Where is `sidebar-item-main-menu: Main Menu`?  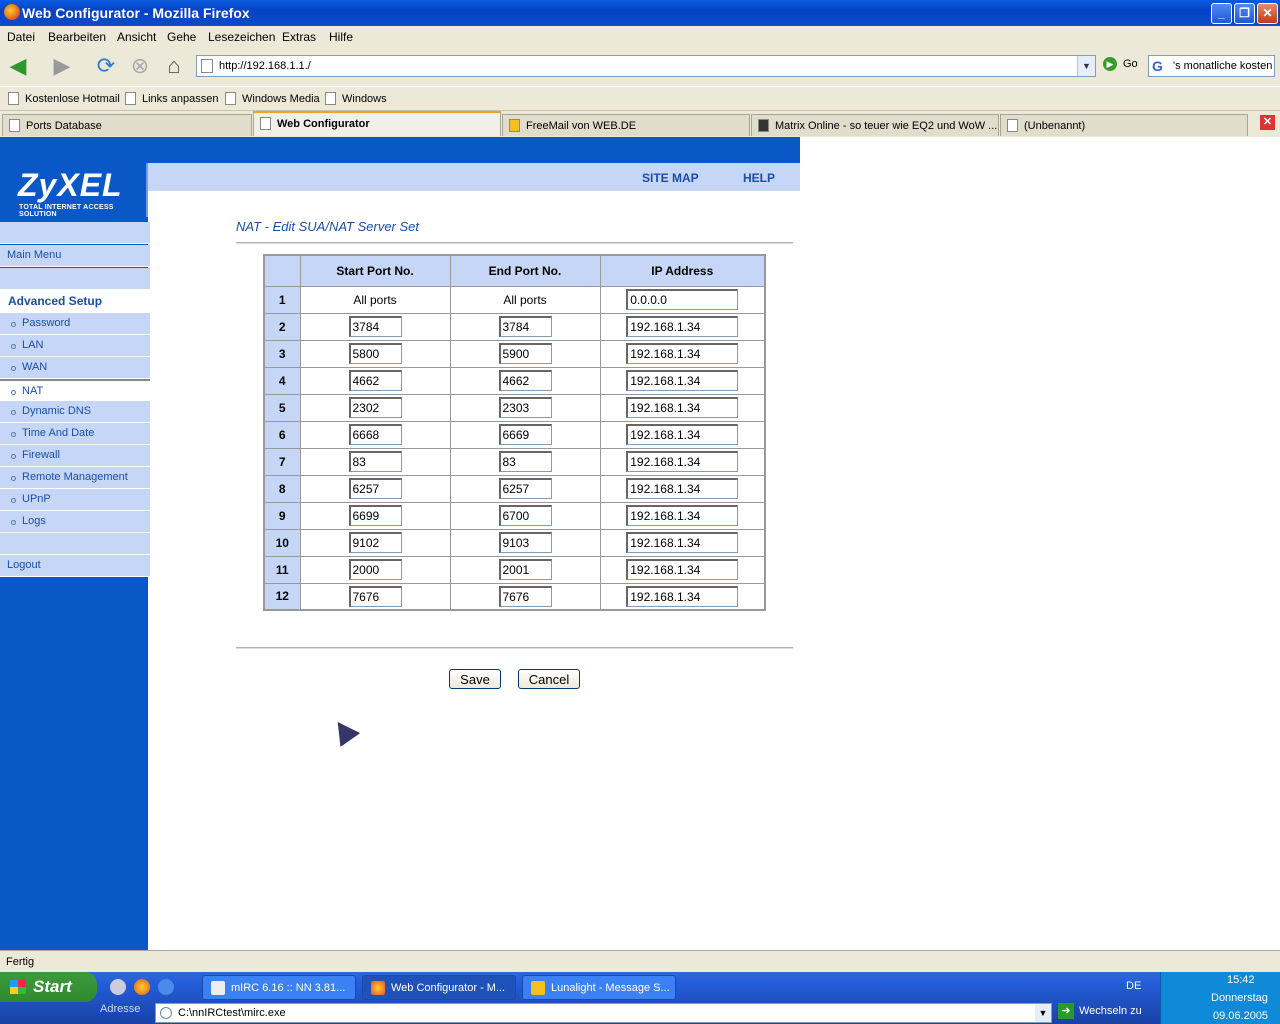 sidebar-item-main-menu: Main Menu is located at coordinates (75, 256).